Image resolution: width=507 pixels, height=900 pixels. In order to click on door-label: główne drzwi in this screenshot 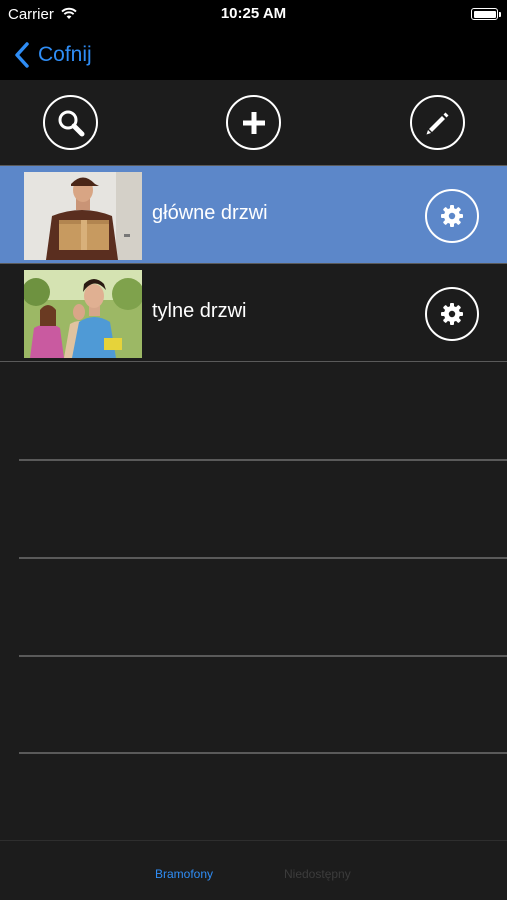, I will do `click(210, 213)`.